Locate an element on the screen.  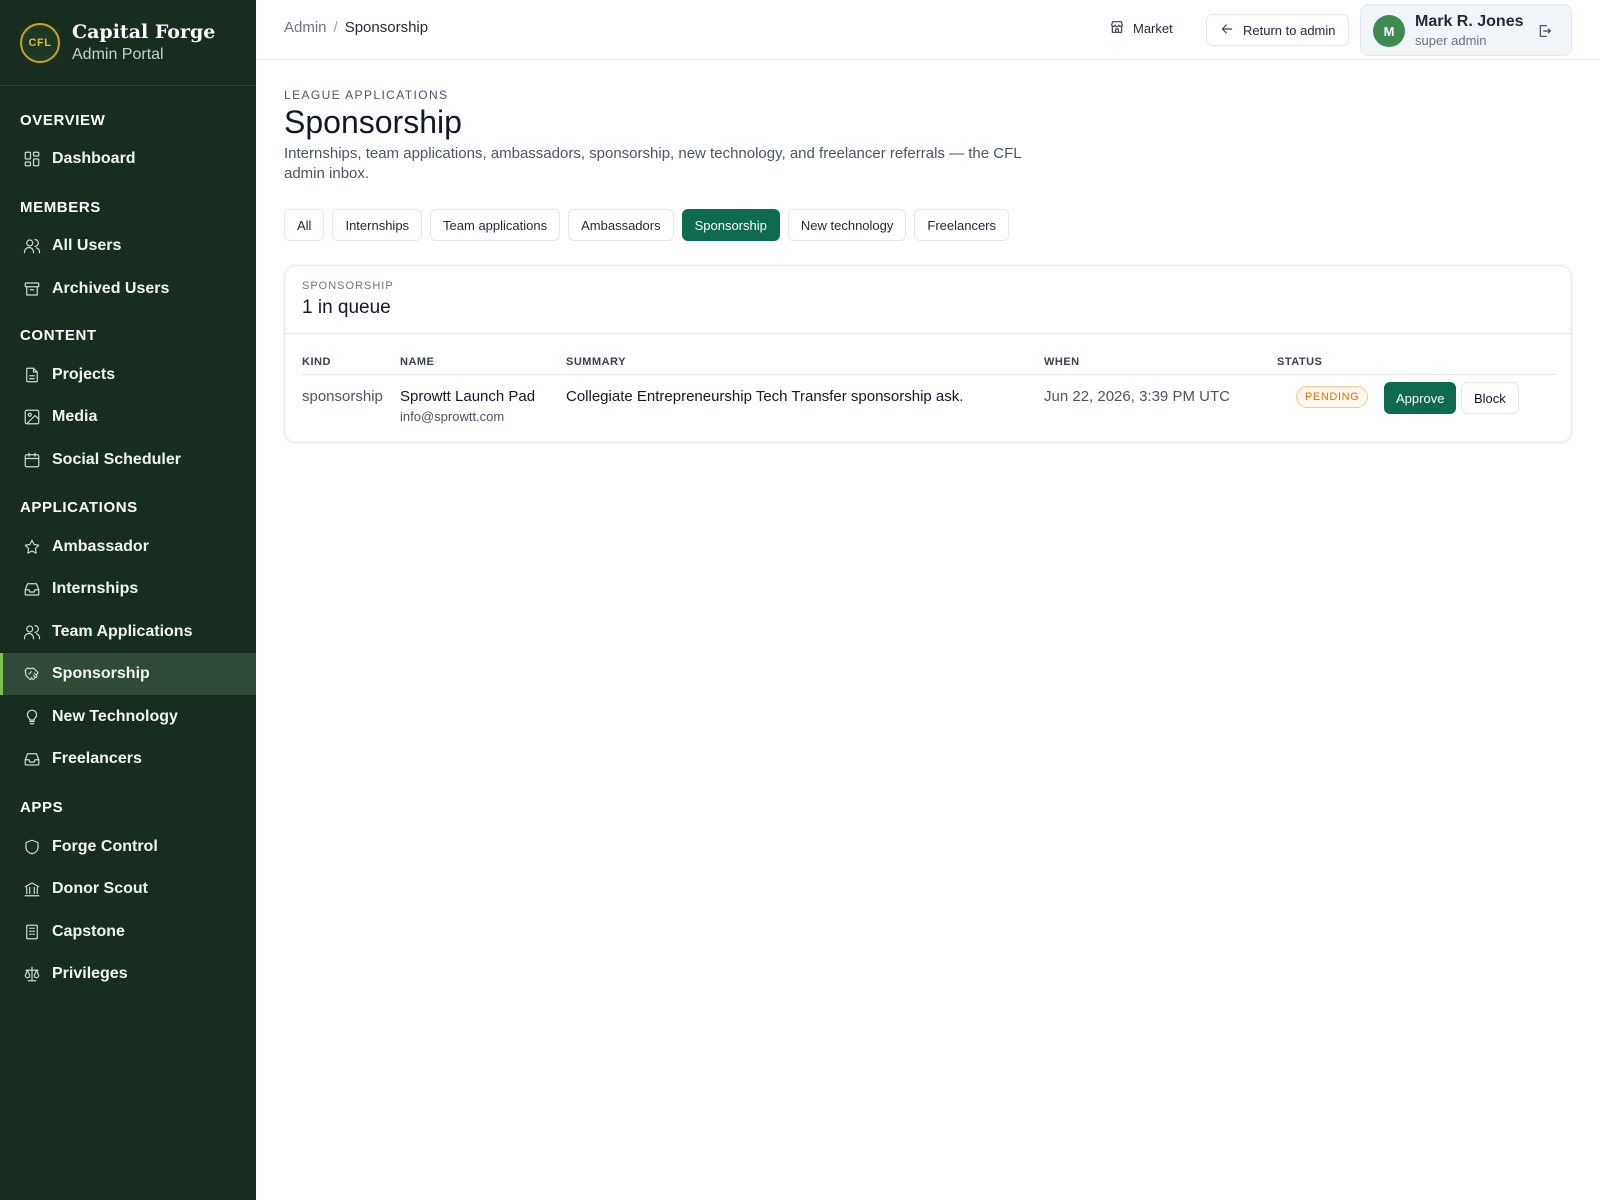
row-email: info@sprowtt.com is located at coordinates (452, 416).